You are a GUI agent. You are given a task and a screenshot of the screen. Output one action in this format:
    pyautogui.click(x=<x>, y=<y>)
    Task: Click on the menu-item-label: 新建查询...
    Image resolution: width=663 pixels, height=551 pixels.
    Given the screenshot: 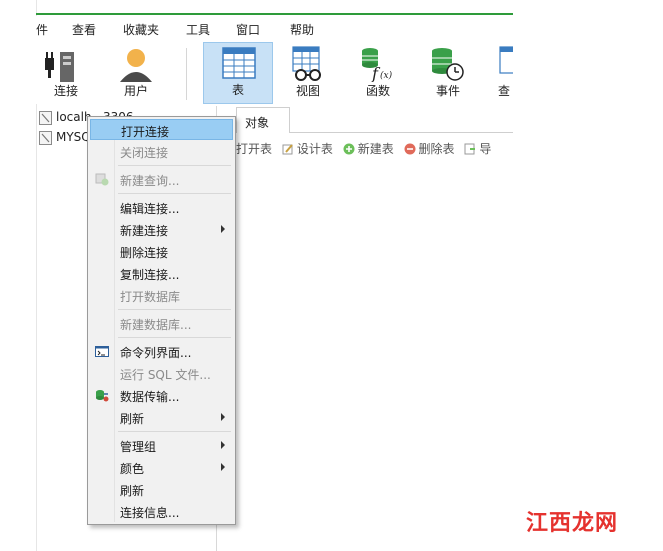 What is the action you would take?
    pyautogui.click(x=150, y=181)
    